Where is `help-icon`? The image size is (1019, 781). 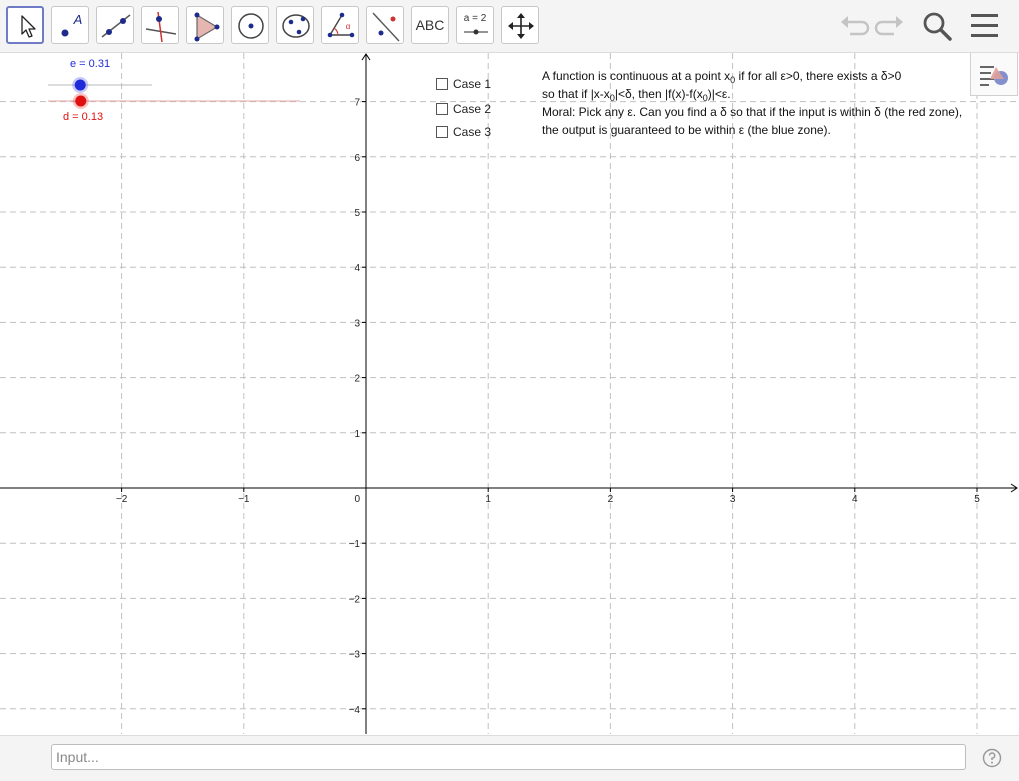
help-icon is located at coordinates (992, 758).